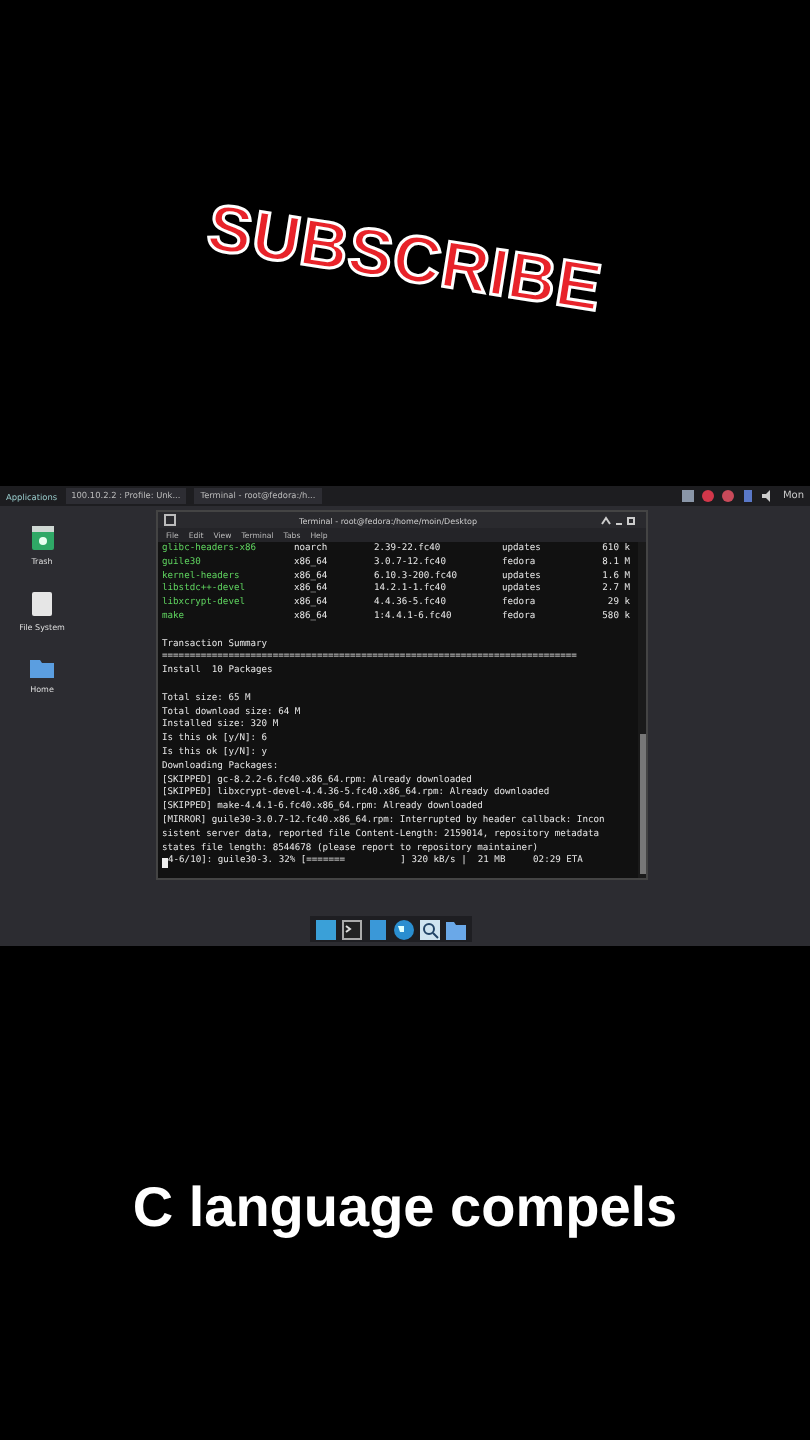  What do you see at coordinates (708, 496) in the screenshot?
I see `record-icon` at bounding box center [708, 496].